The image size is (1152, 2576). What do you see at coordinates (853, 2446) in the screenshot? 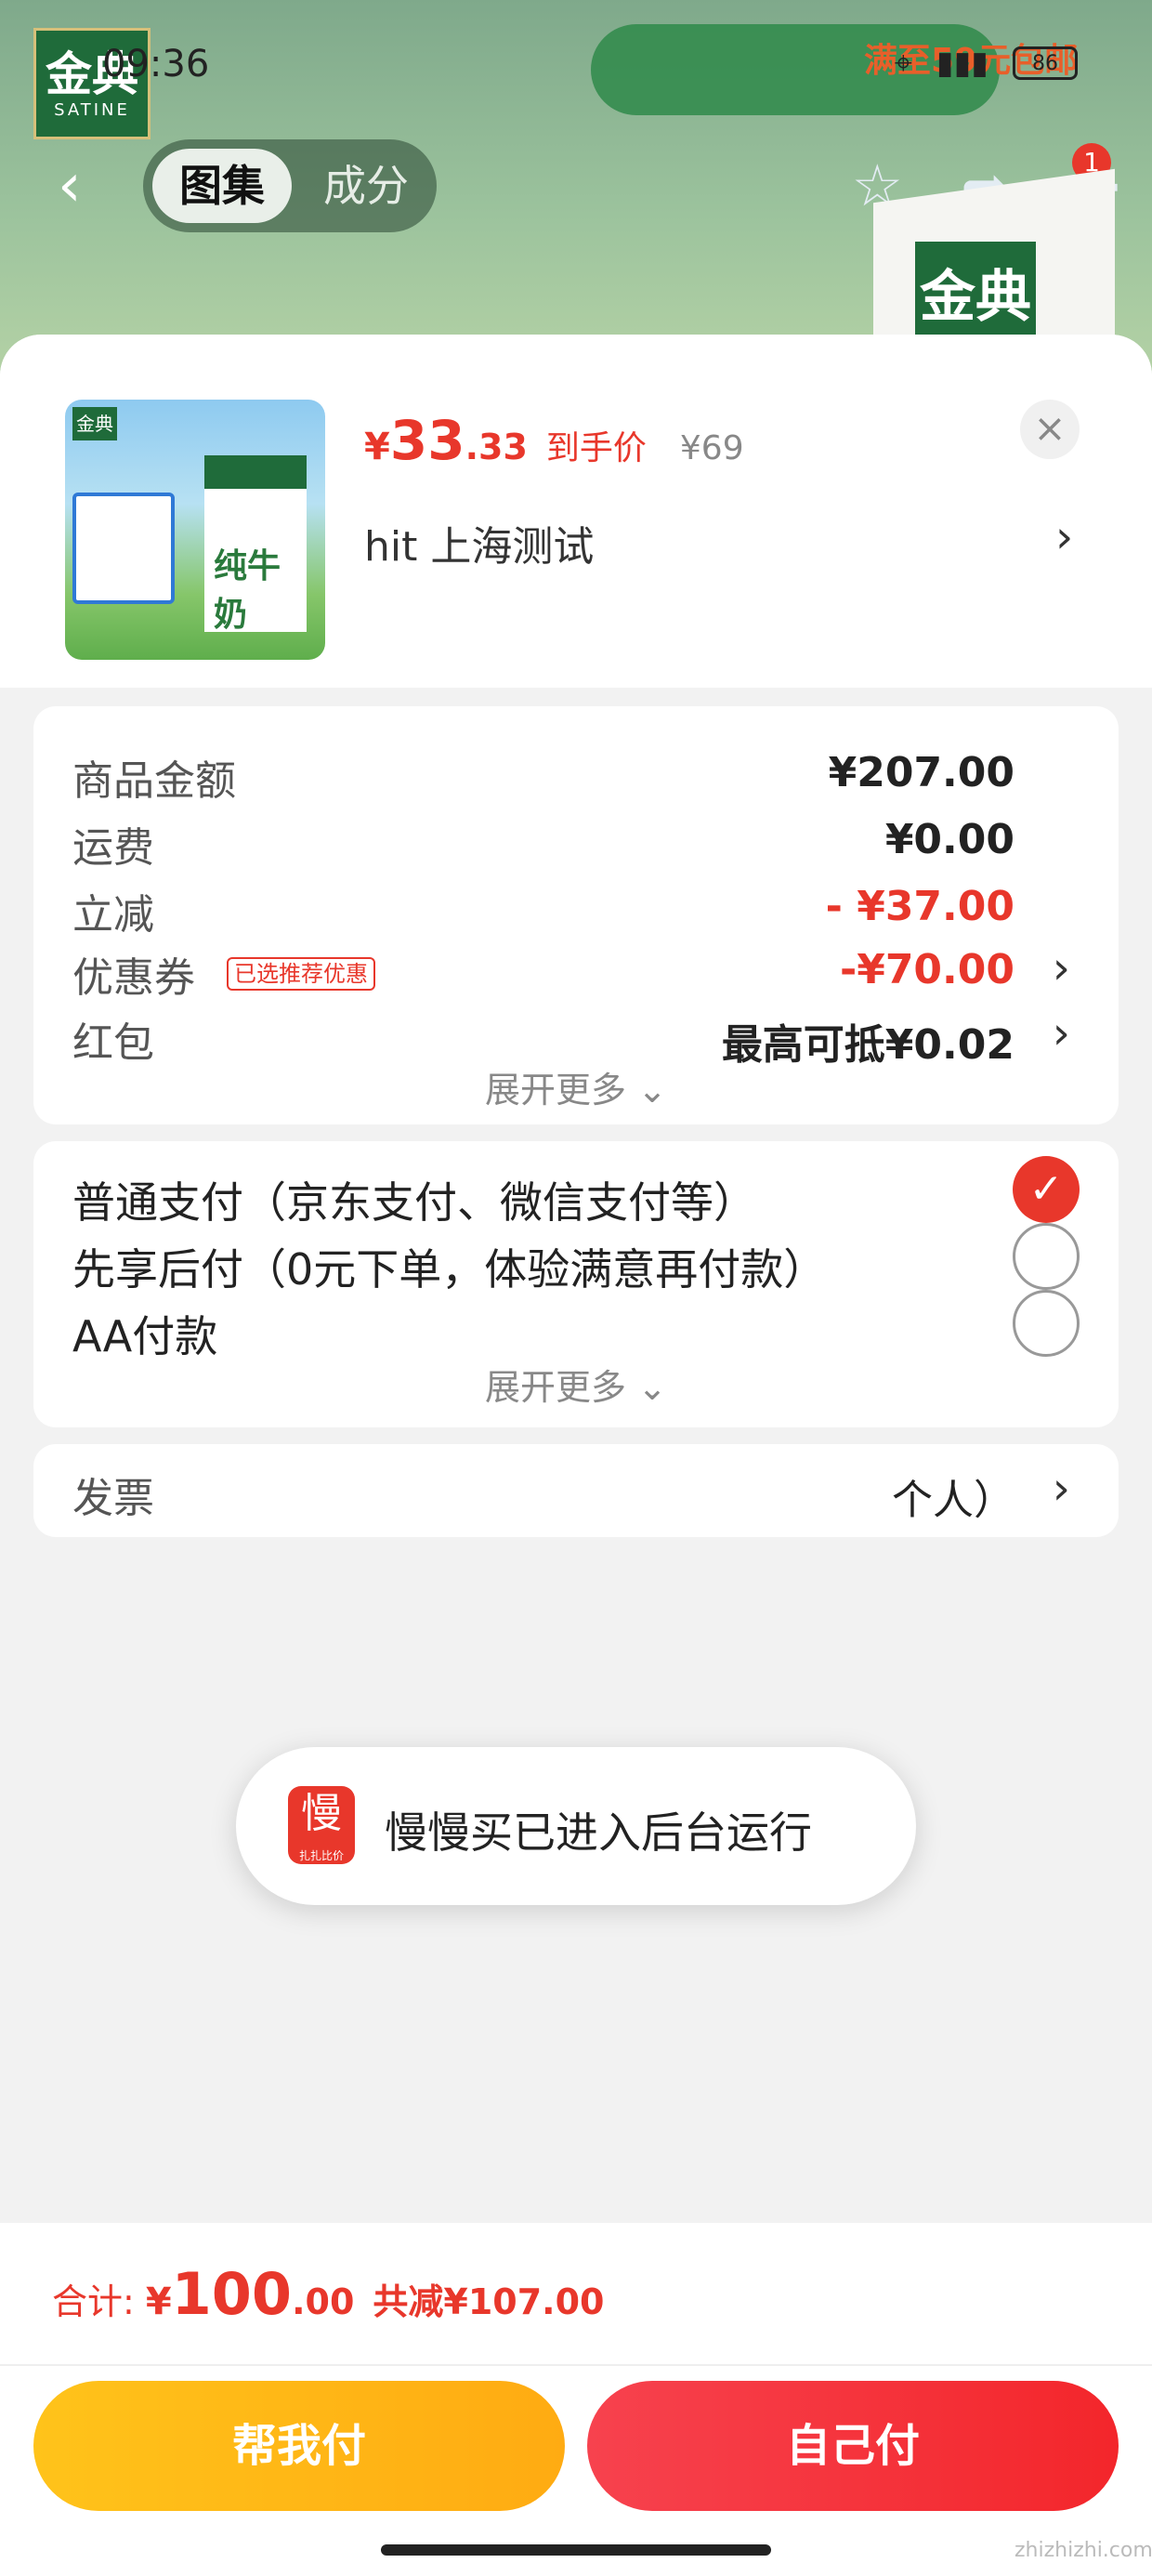
I see `pay-myself-button: 自己付` at bounding box center [853, 2446].